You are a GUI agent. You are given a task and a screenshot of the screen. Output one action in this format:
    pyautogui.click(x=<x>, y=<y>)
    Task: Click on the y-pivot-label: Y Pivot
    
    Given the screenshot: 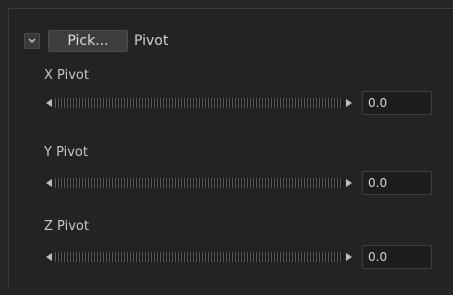 What is the action you would take?
    pyautogui.click(x=66, y=152)
    